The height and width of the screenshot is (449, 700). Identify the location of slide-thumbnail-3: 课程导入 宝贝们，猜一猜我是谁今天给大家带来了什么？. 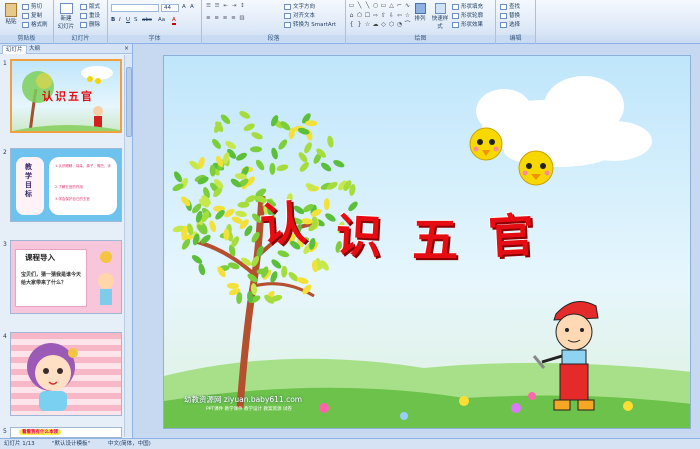
(66, 277).